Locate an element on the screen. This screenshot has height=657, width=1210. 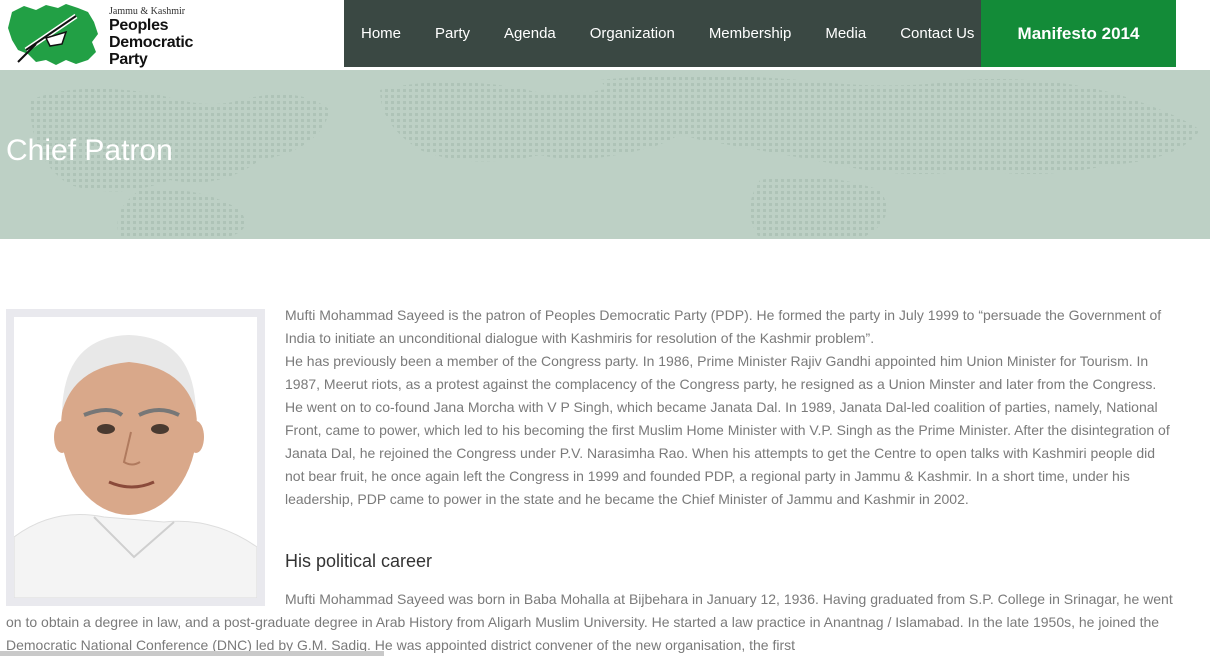
logo-name-line-3: Party is located at coordinates (128, 59).